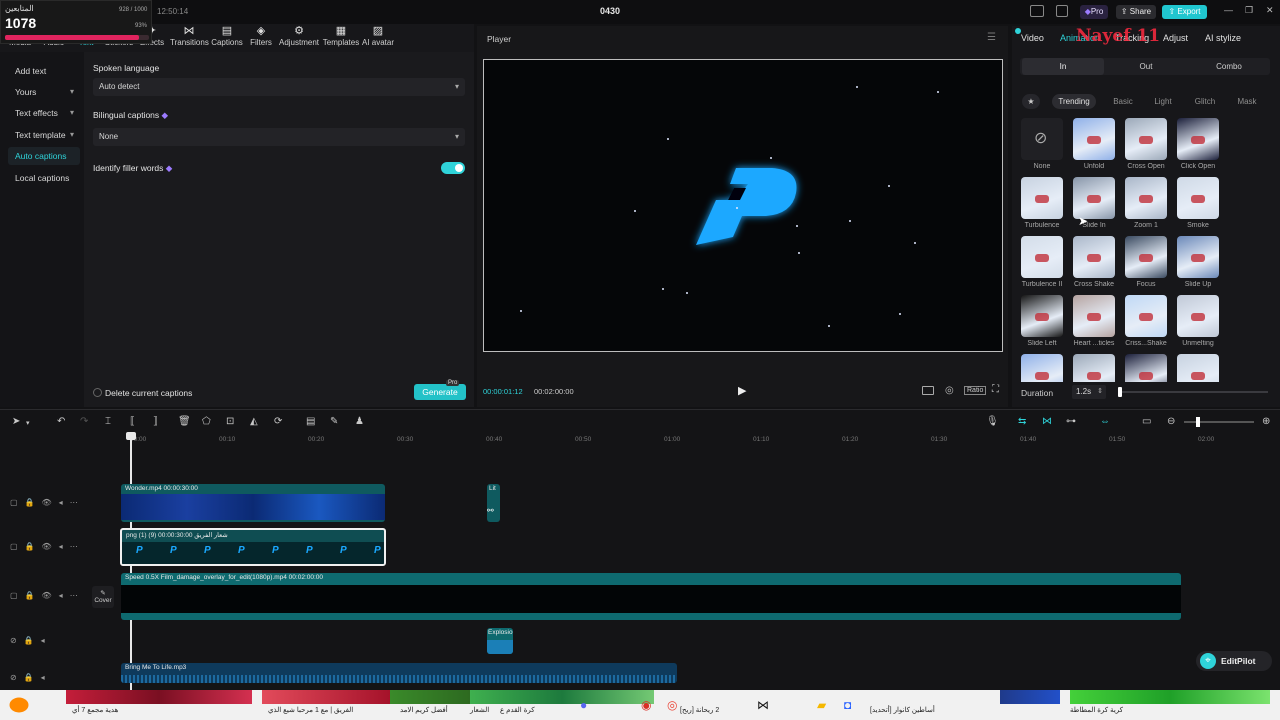 The image size is (1280, 720). What do you see at coordinates (1228, 10) in the screenshot?
I see `minimize-button: —` at bounding box center [1228, 10].